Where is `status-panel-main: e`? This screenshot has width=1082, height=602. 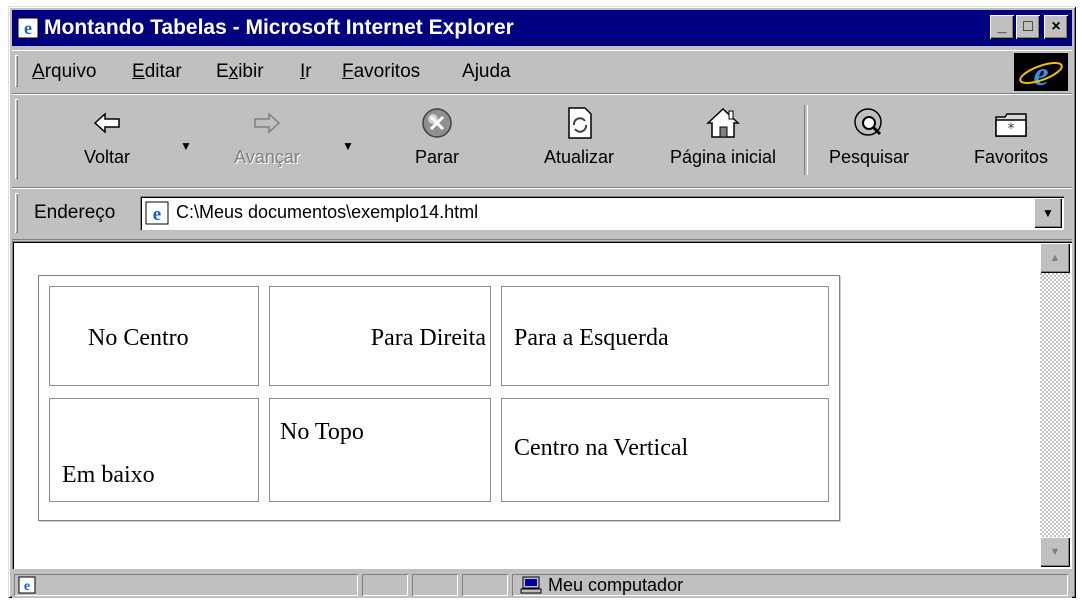
status-panel-main: e is located at coordinates (186, 585).